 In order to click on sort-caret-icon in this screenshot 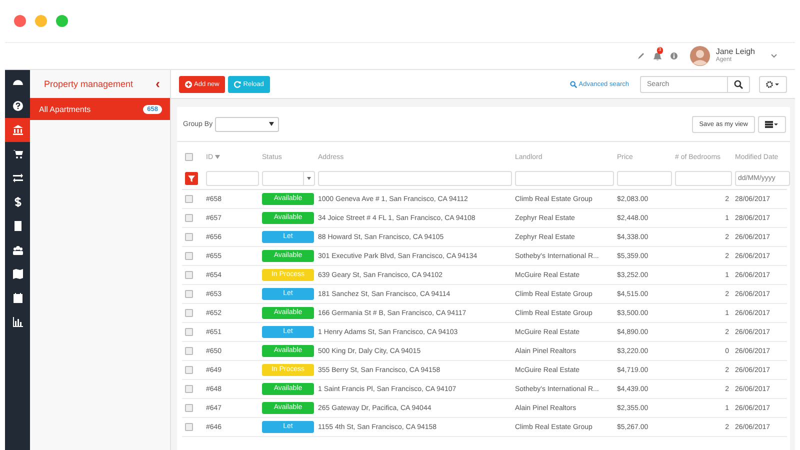, I will do `click(217, 157)`.